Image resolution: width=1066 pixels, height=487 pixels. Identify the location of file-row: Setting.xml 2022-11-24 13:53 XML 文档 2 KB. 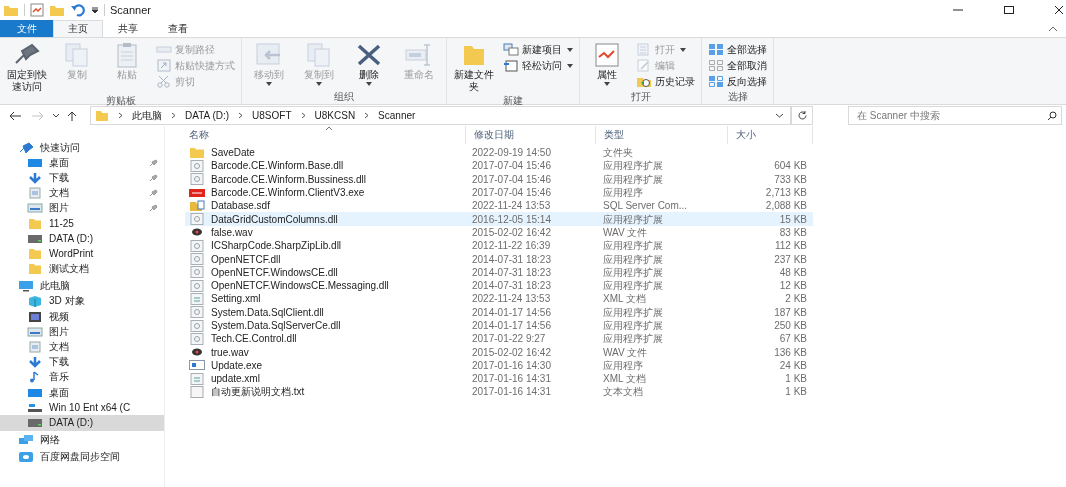
(499, 299).